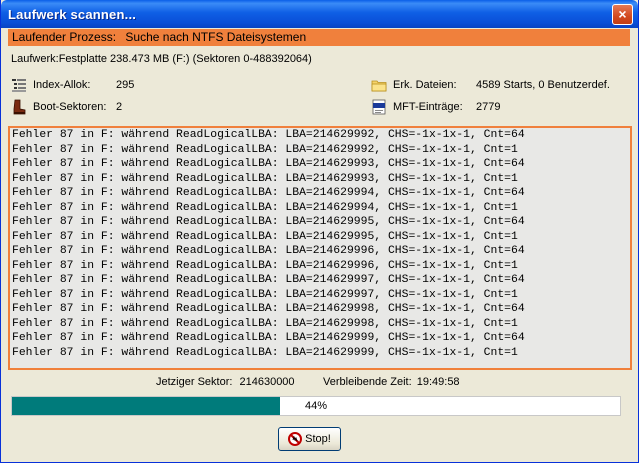 The width and height of the screenshot is (639, 463). I want to click on mft-entries-label: MFT-Einträge:, so click(428, 107).